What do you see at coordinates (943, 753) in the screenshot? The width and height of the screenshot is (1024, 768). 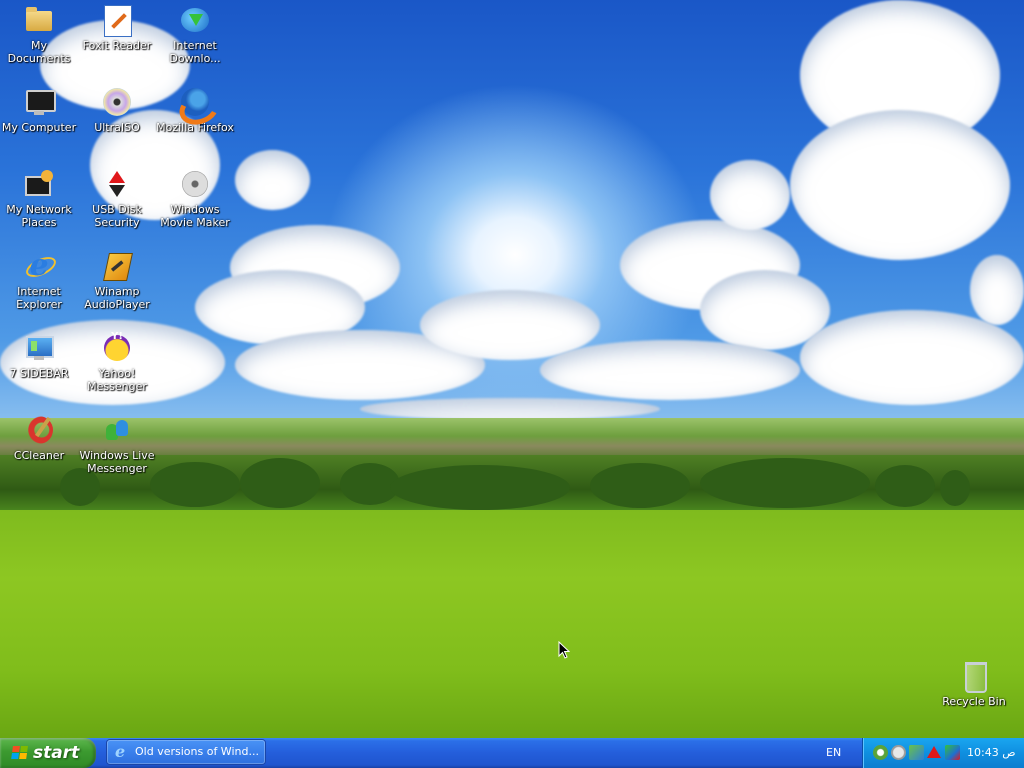 I see `system-tray: 10:43 ص` at bounding box center [943, 753].